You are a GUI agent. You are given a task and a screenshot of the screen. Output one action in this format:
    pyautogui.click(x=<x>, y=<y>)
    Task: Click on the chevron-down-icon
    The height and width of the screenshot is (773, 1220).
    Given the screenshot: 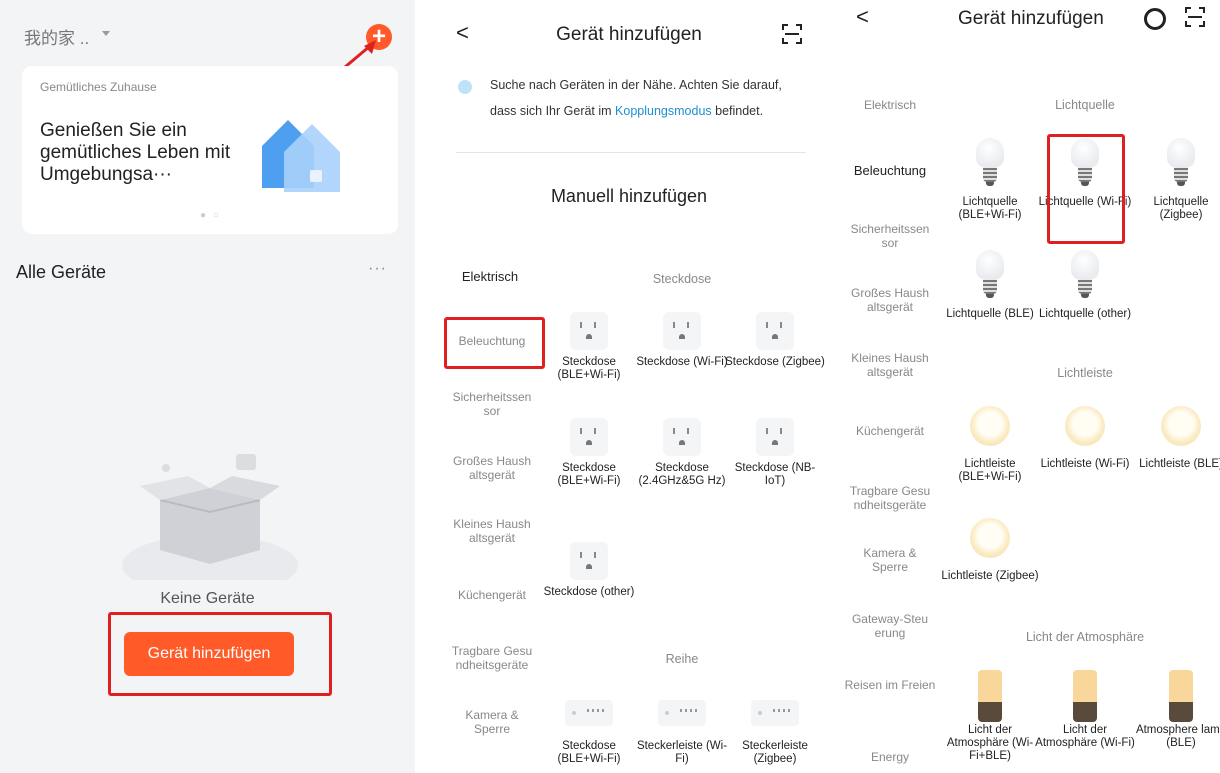 What is the action you would take?
    pyautogui.click(x=106, y=33)
    